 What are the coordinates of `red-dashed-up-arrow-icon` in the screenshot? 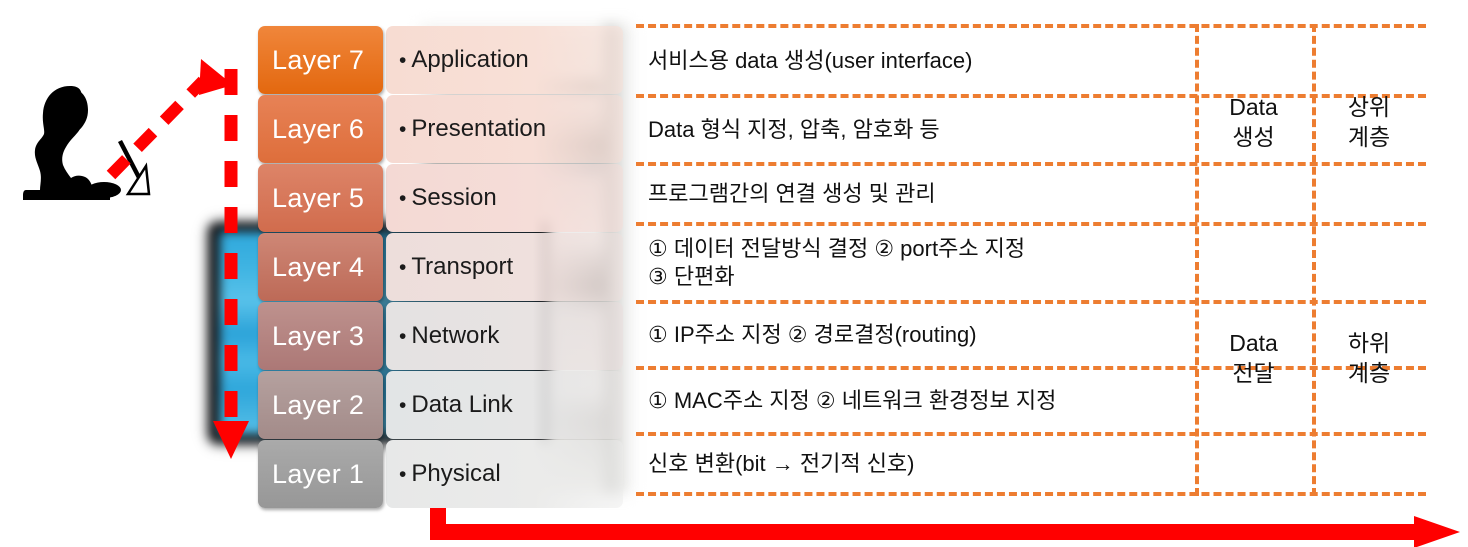 It's located at (177, 259).